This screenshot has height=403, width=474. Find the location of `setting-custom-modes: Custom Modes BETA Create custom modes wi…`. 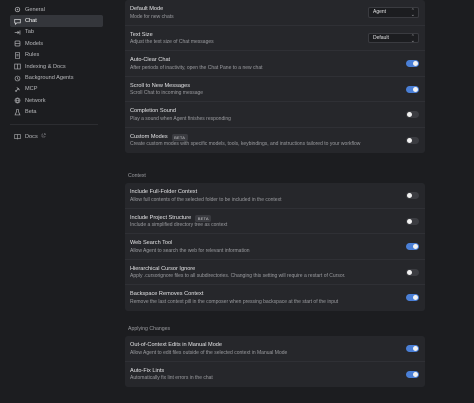

setting-custom-modes: Custom Modes BETA Create custom modes wi… is located at coordinates (275, 141).